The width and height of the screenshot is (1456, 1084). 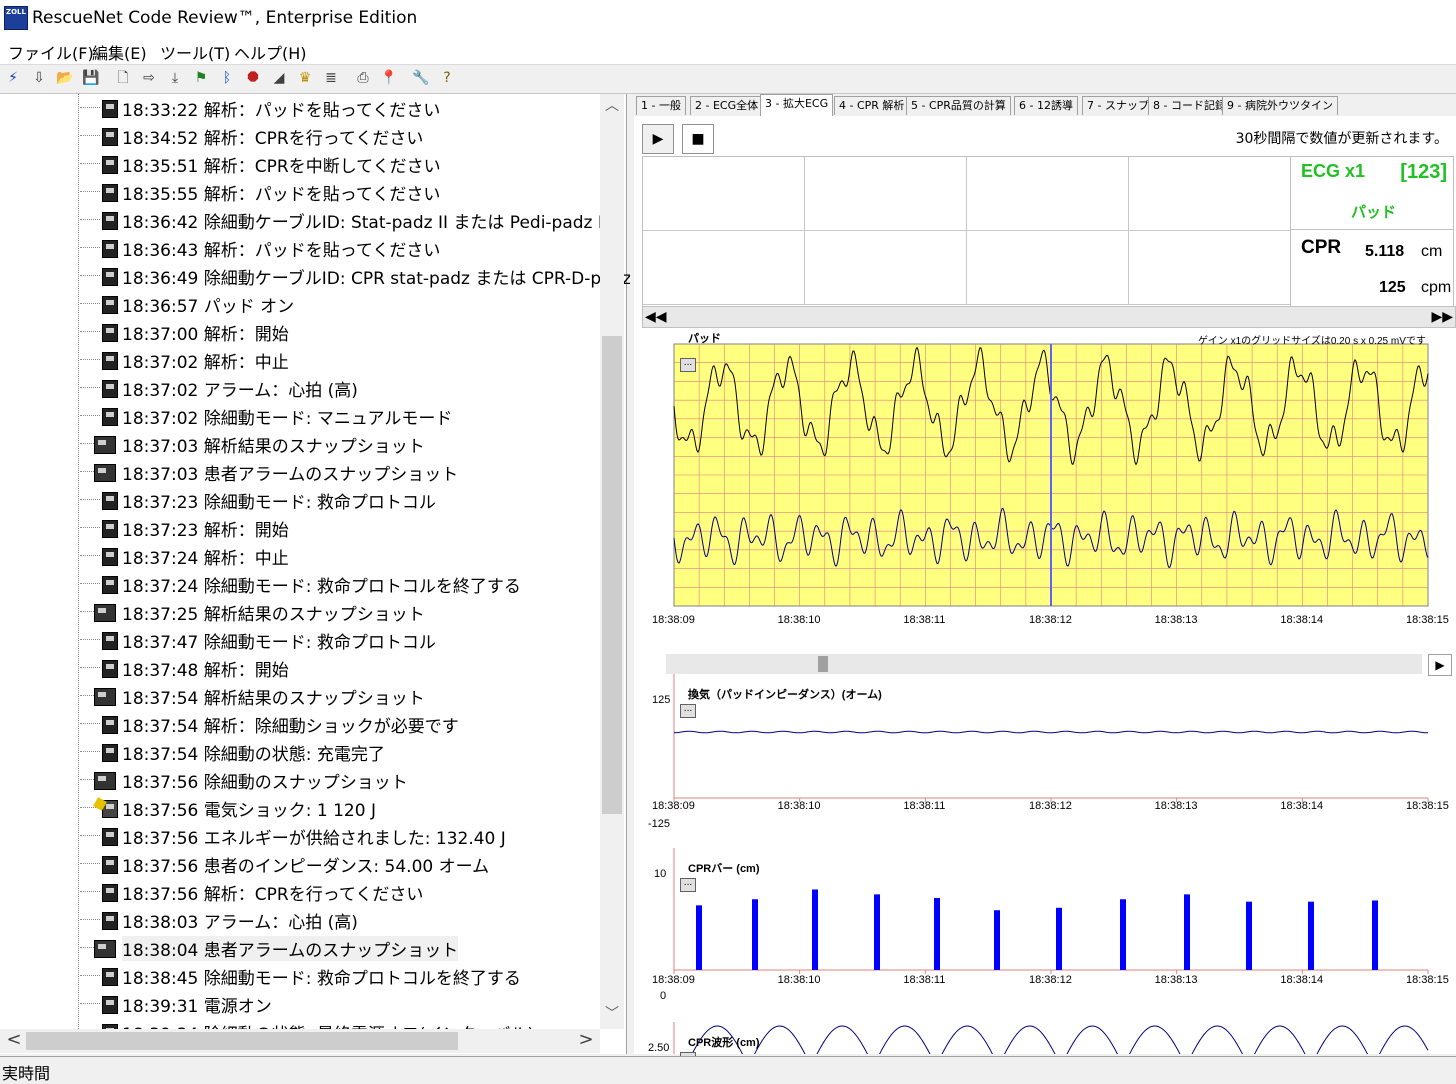 What do you see at coordinates (612, 1014) in the screenshot?
I see `scroll-down-icon: ﹀` at bounding box center [612, 1014].